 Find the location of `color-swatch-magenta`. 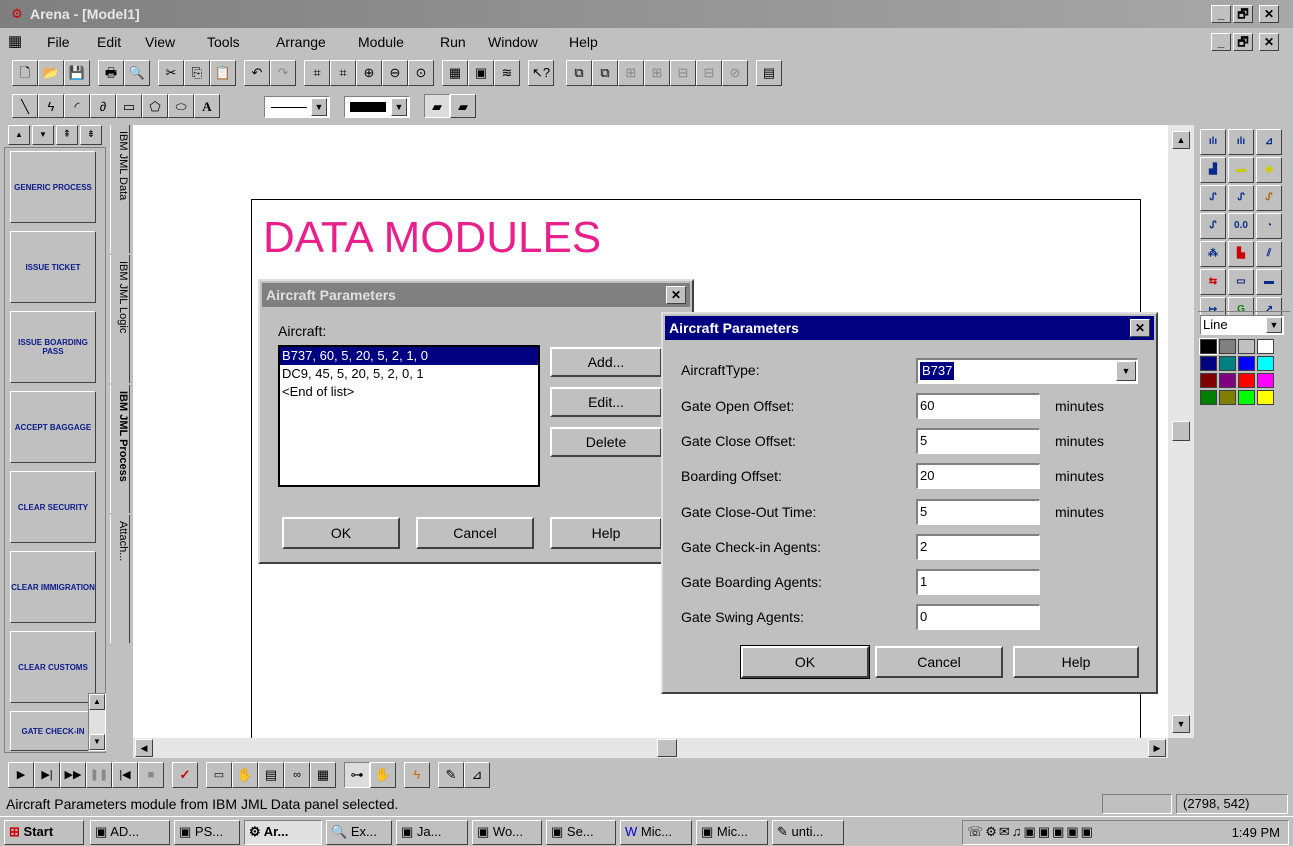

color-swatch-magenta is located at coordinates (1265, 380).